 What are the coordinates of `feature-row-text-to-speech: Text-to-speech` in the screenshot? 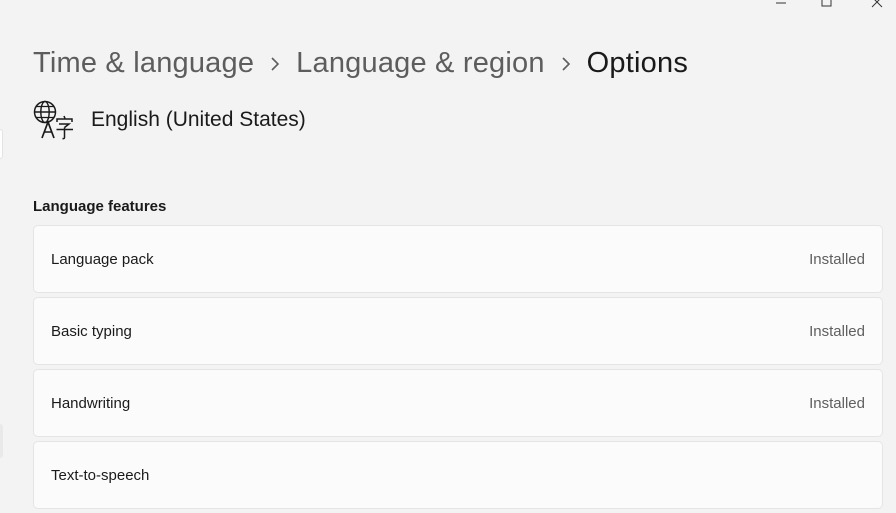 It's located at (458, 475).